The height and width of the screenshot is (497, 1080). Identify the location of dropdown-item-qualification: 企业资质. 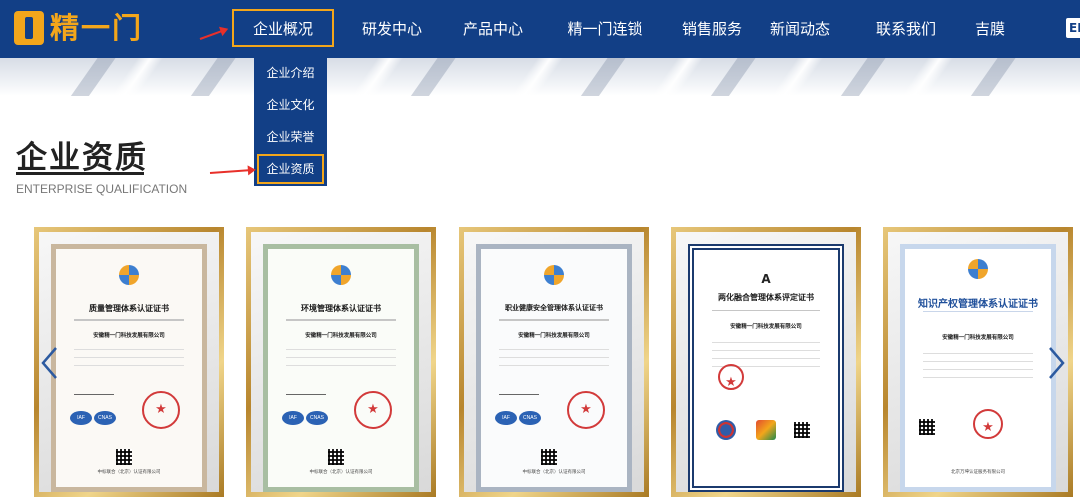
(290, 169).